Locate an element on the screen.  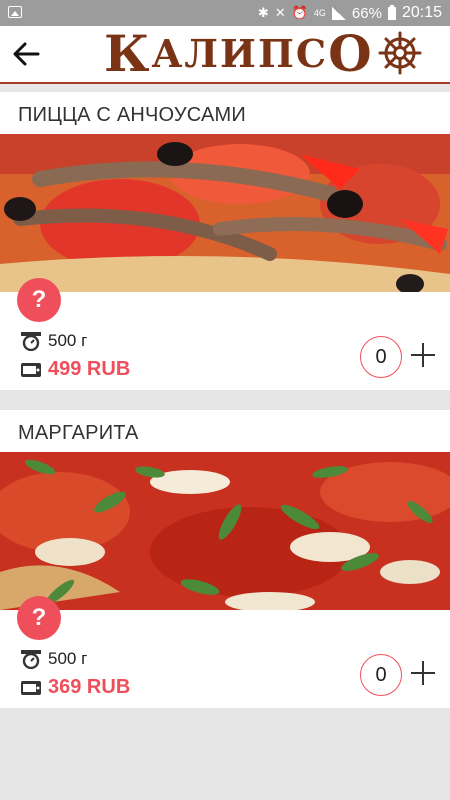
back-arrow-icon is located at coordinates (26, 54).